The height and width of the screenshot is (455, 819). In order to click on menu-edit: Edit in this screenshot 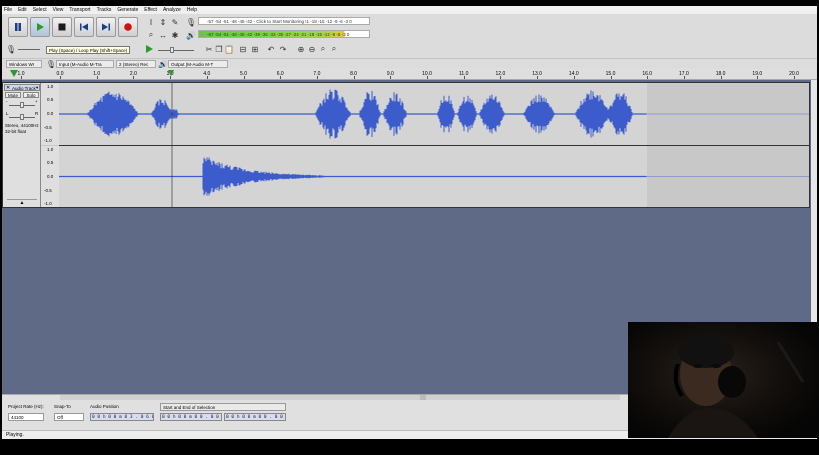, I will do `click(22, 10)`.